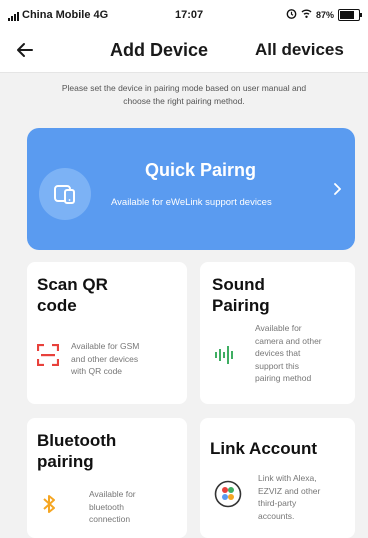  Describe the element at coordinates (105, 358) in the screenshot. I see `scan-qr-desc-line-2: and other devices` at that location.